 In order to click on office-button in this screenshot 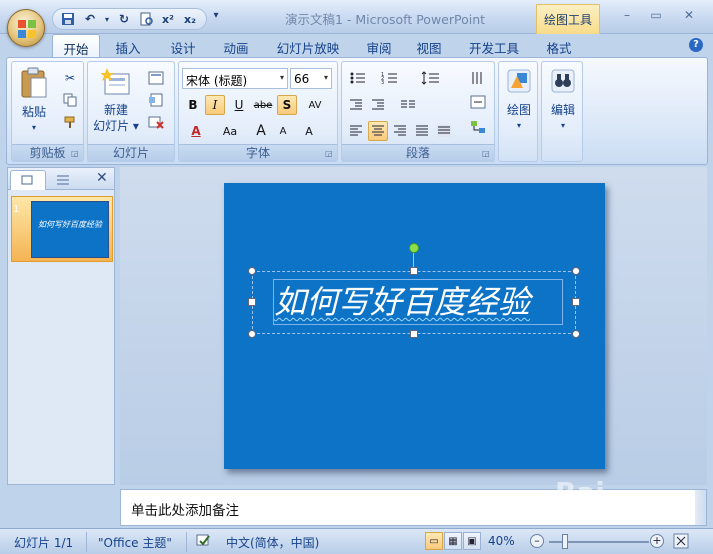, I will do `click(26, 28)`.